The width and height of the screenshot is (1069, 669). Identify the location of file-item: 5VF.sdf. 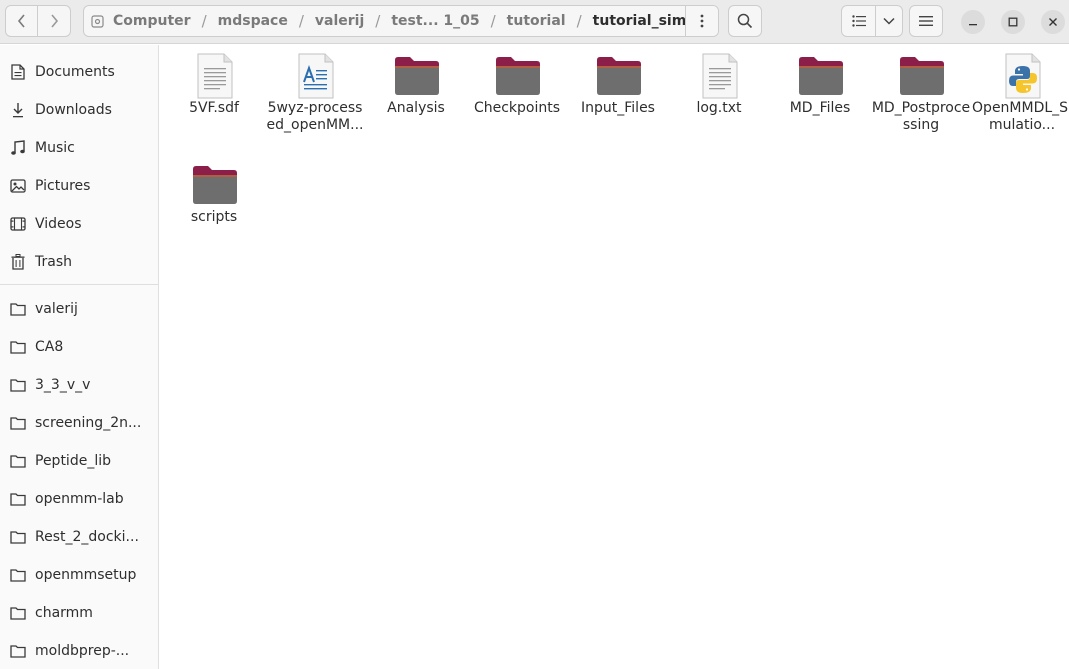
(213, 99).